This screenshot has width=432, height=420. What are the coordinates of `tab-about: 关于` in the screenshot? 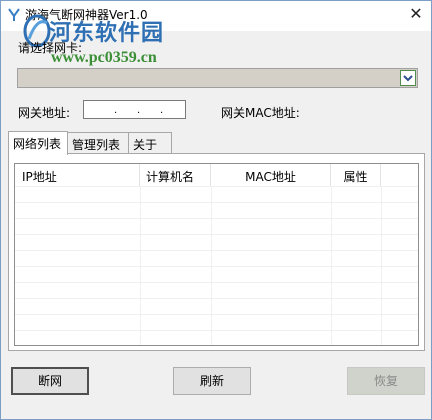 It's located at (150, 143).